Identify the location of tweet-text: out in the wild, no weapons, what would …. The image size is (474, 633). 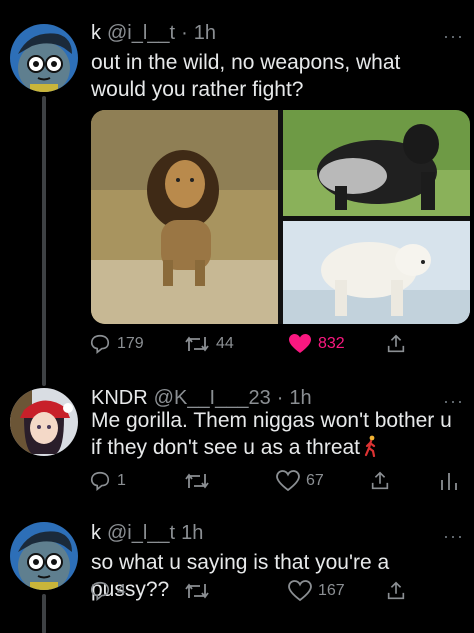
(246, 76).